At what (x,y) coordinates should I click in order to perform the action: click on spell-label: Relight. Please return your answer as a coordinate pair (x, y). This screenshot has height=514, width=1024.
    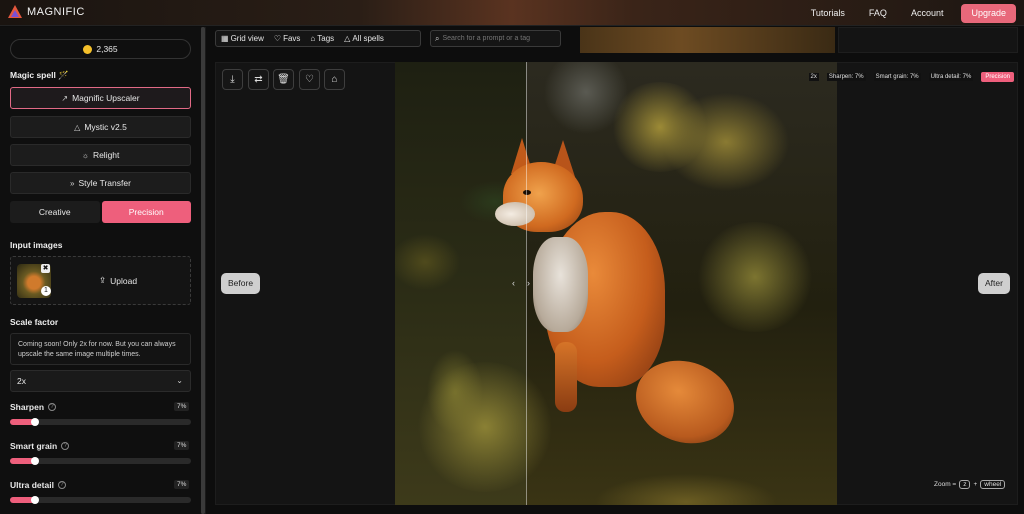
    Looking at the image, I should click on (106, 155).